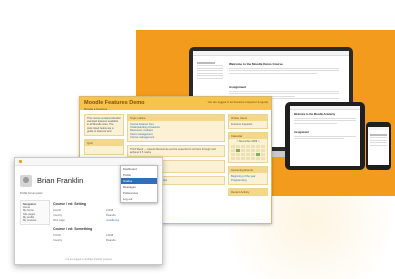 The height and width of the screenshot is (279, 395). I want to click on quiz-block-body, so click(104, 150).